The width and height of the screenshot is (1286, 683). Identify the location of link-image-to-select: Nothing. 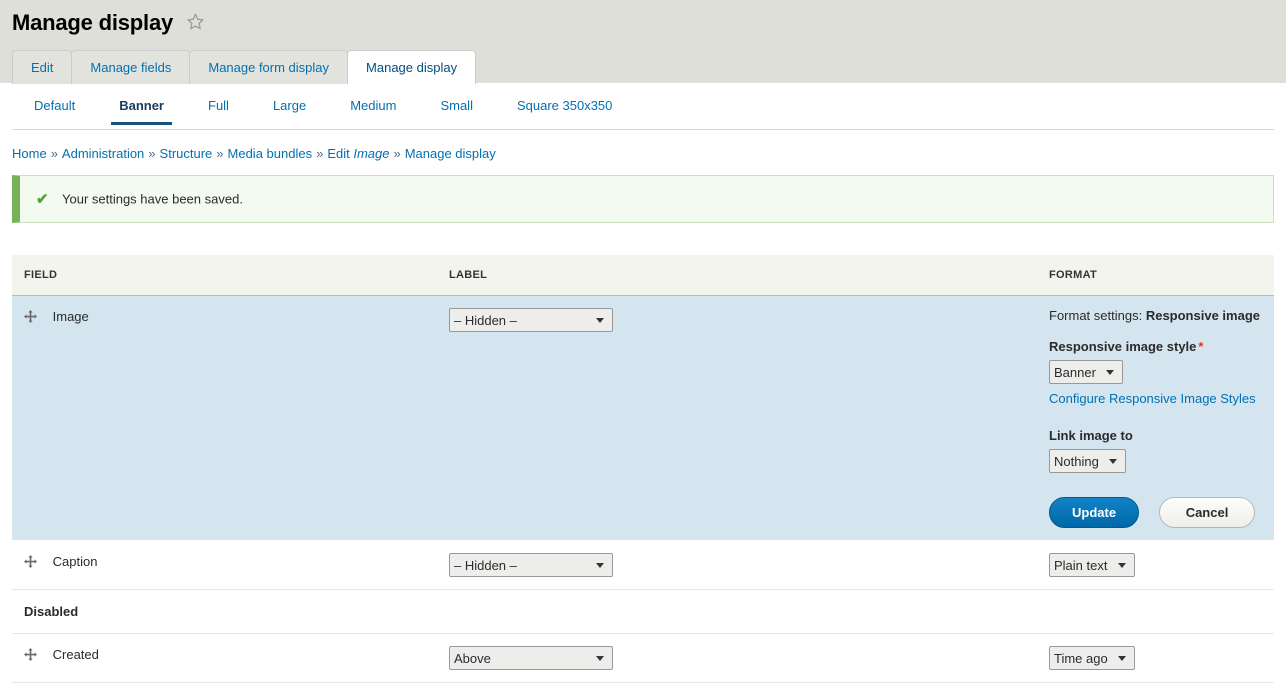
(1087, 461).